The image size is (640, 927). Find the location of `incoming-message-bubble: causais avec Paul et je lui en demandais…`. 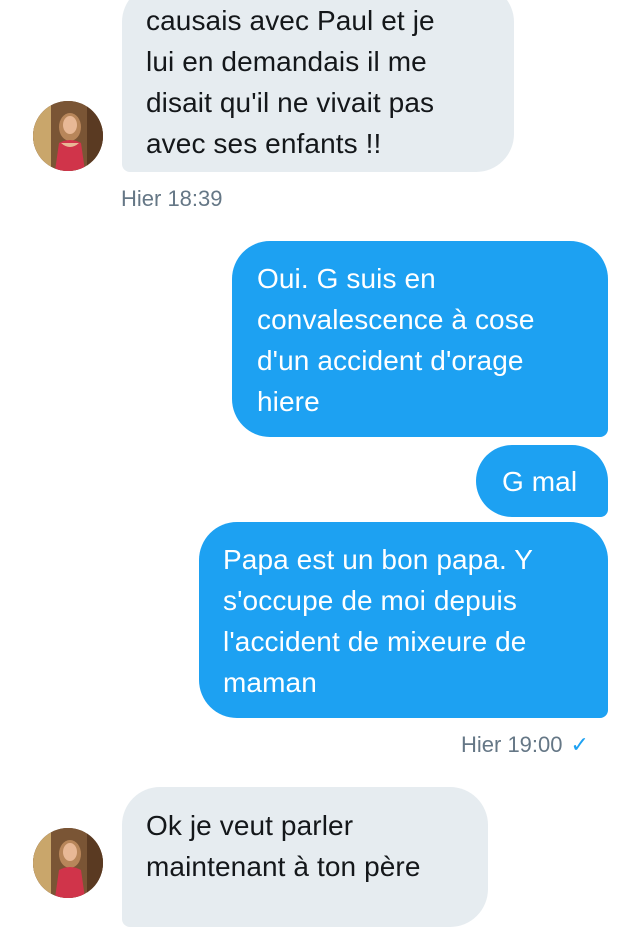

incoming-message-bubble: causais avec Paul et je lui en demandais… is located at coordinates (318, 86).